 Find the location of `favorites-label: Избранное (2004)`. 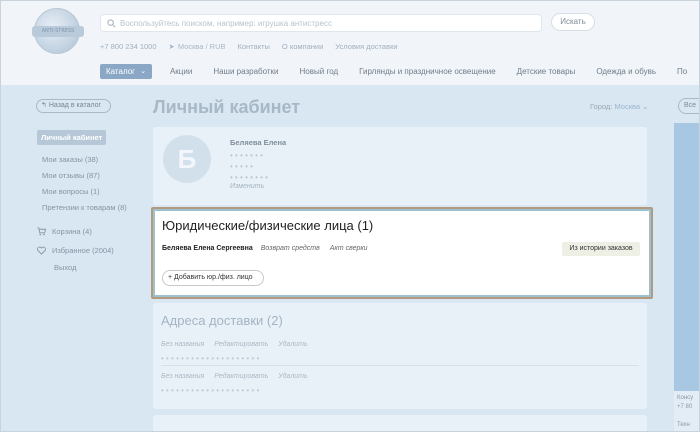

favorites-label: Избранное (2004) is located at coordinates (83, 250).